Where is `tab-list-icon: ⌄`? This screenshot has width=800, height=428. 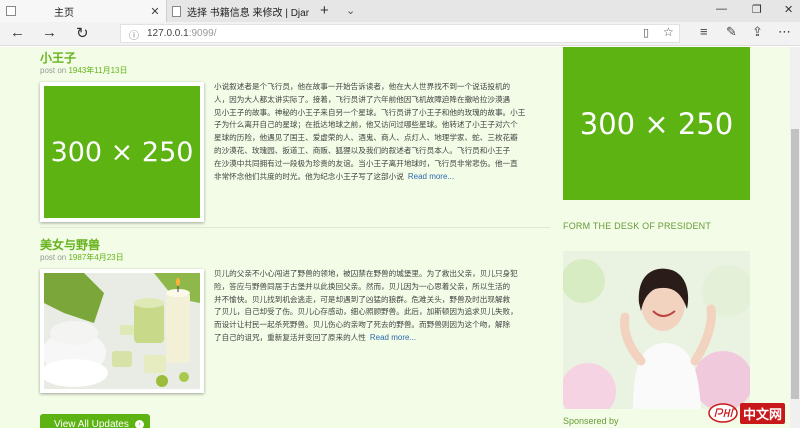 tab-list-icon: ⌄ is located at coordinates (350, 10).